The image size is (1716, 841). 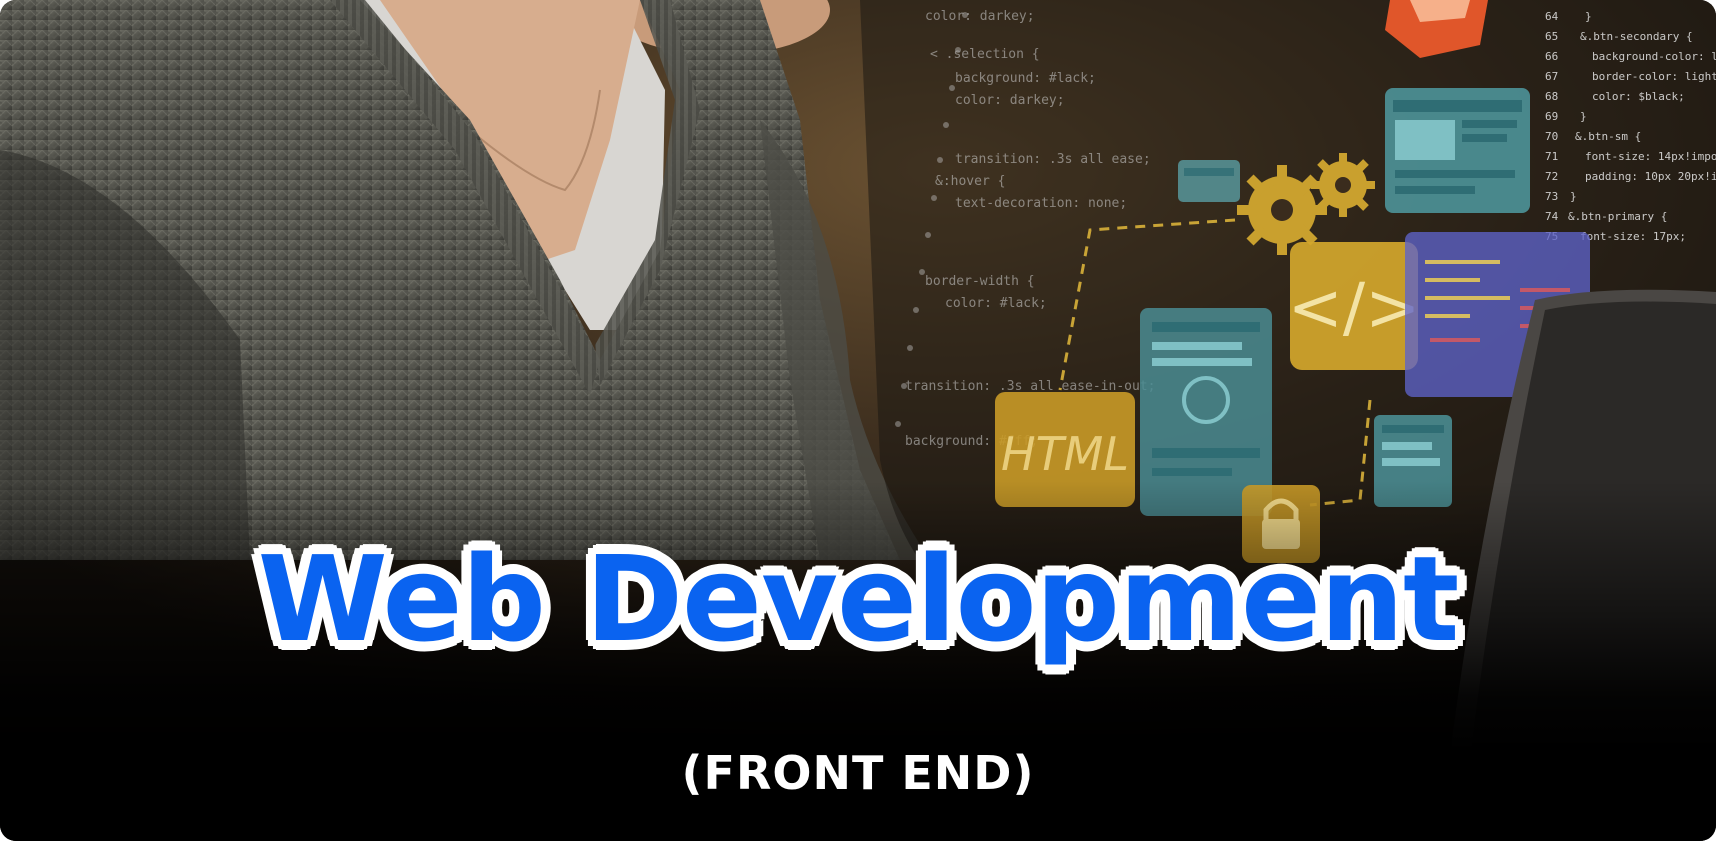 I want to click on svg-text: font-size: 14px!important;, so click(x=1650, y=156).